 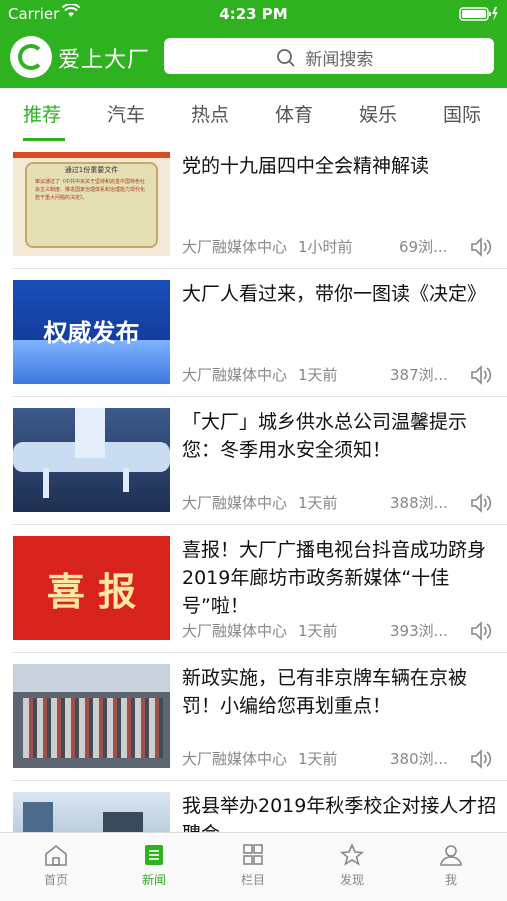 I want to click on thumb-caption: 喜 报, so click(x=91, y=592).